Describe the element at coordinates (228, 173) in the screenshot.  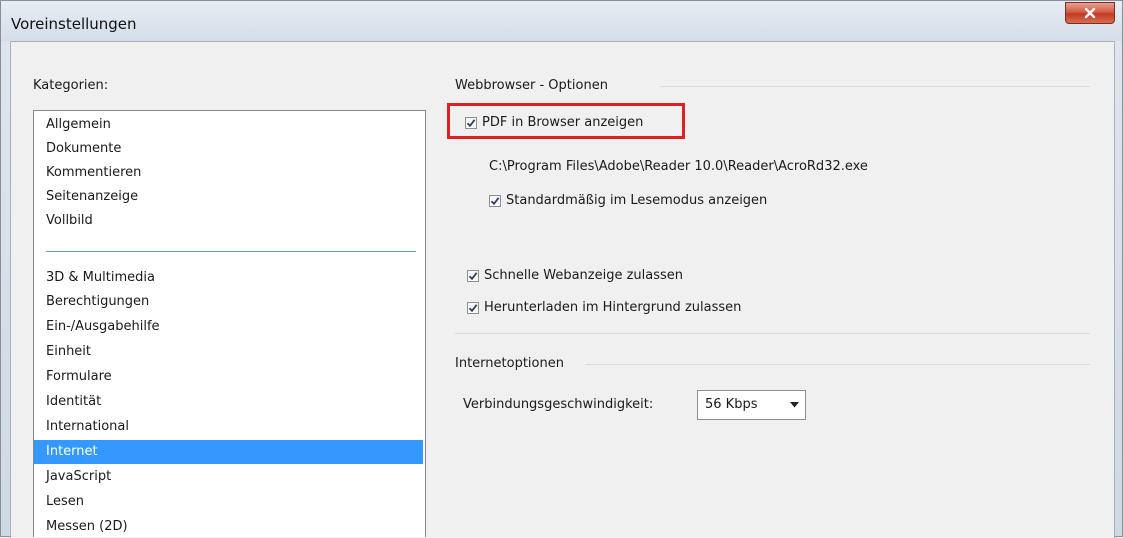
I see `category-item-kommentieren: Kommentieren` at that location.